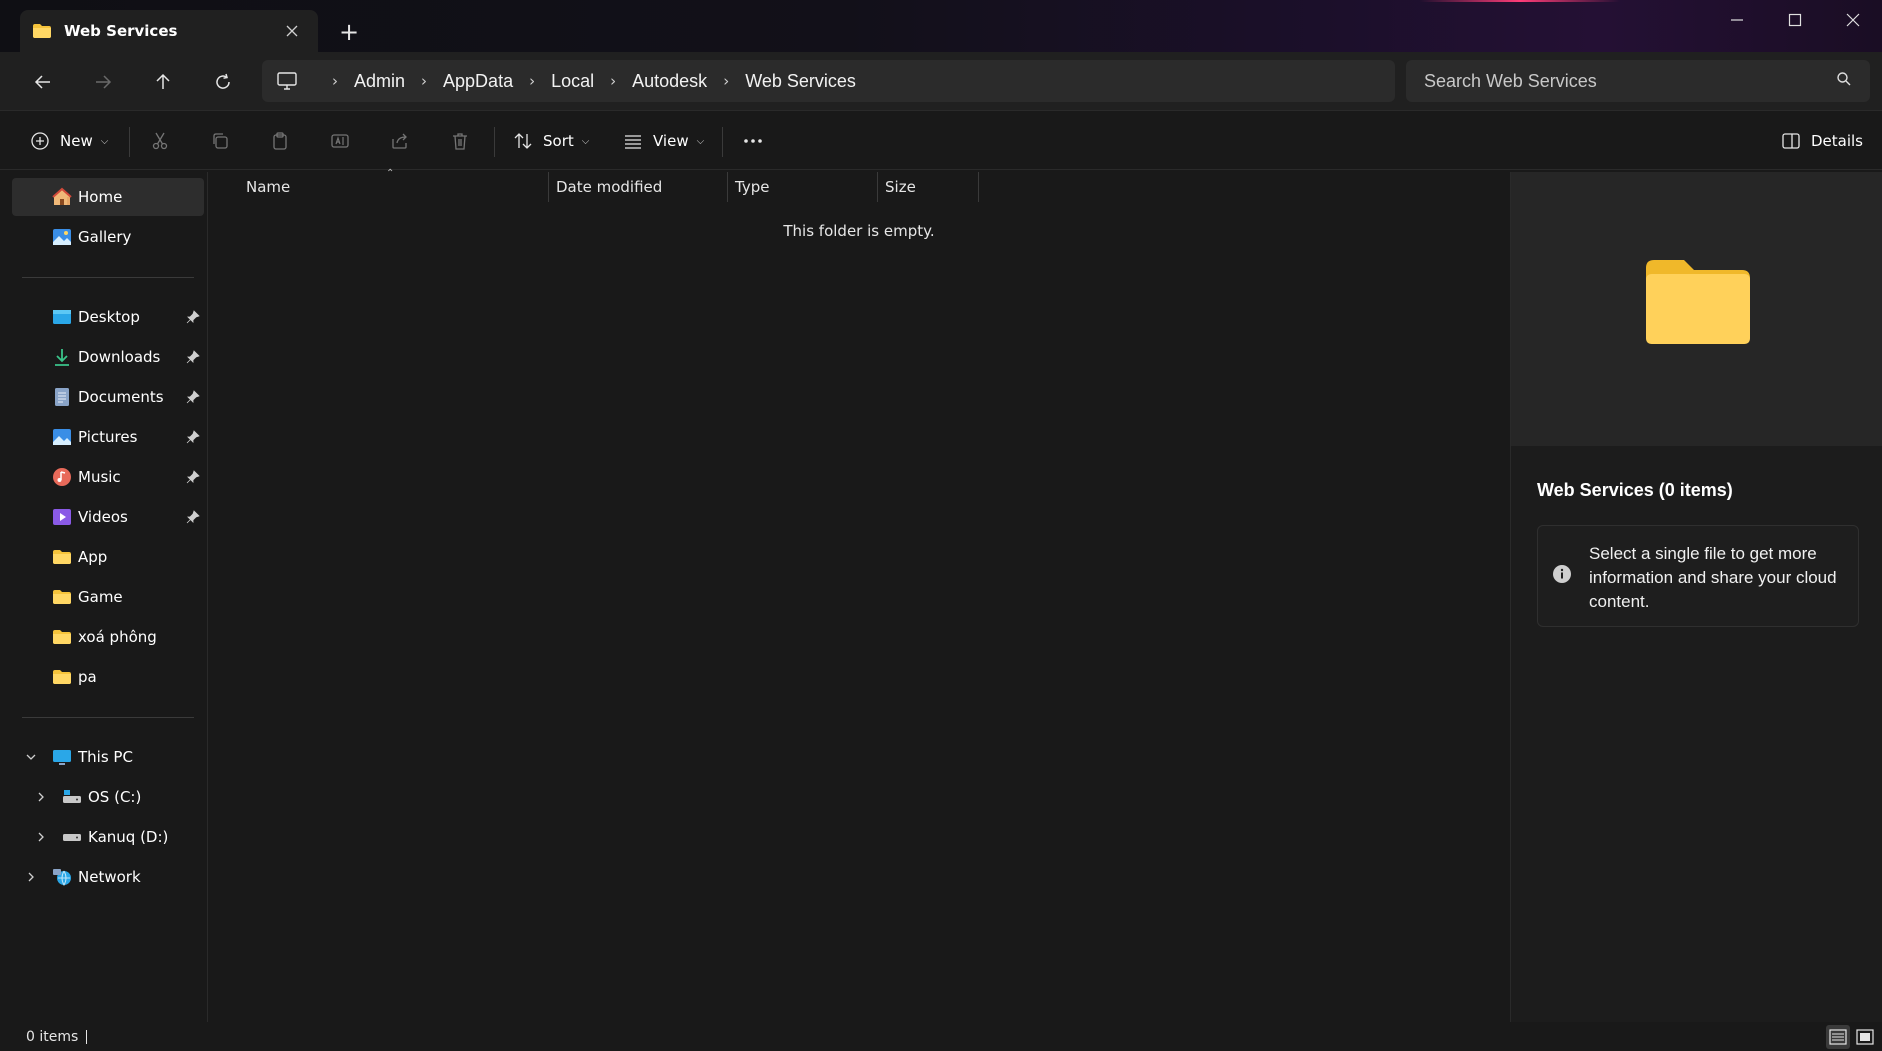 Image resolution: width=1882 pixels, height=1051 pixels. What do you see at coordinates (400, 141) in the screenshot?
I see `share-button` at bounding box center [400, 141].